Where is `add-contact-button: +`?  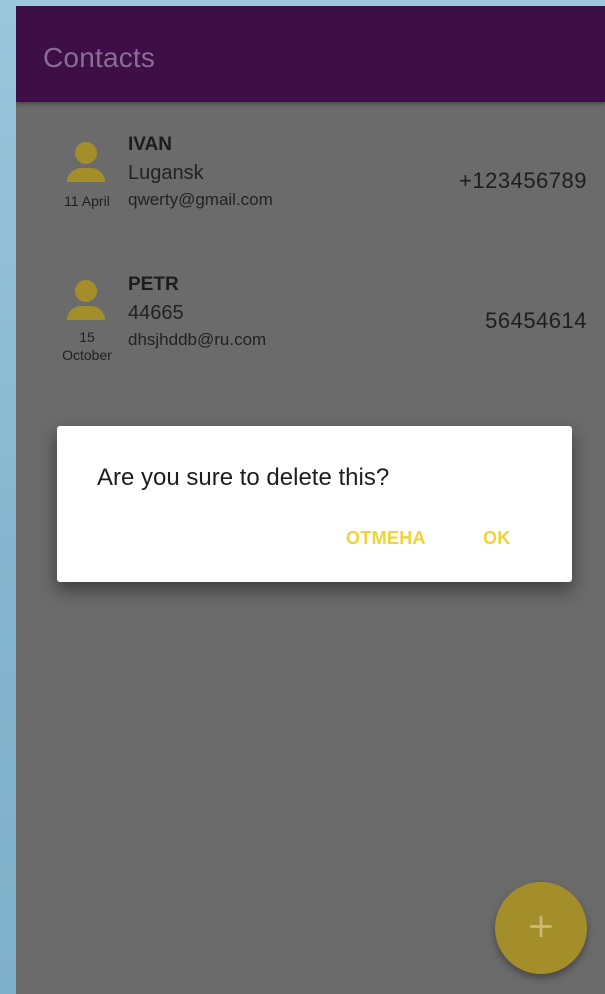
add-contact-button: + is located at coordinates (541, 928).